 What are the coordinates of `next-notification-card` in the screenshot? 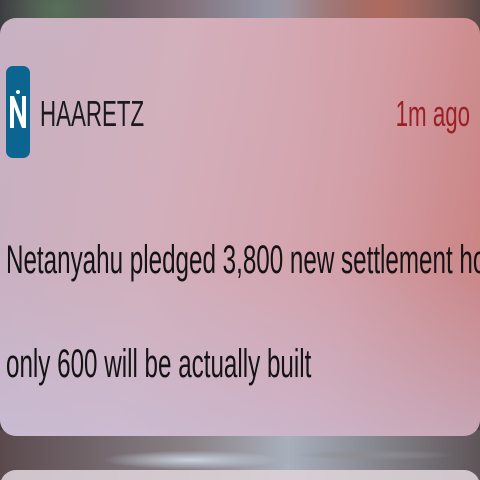 It's located at (240, 475).